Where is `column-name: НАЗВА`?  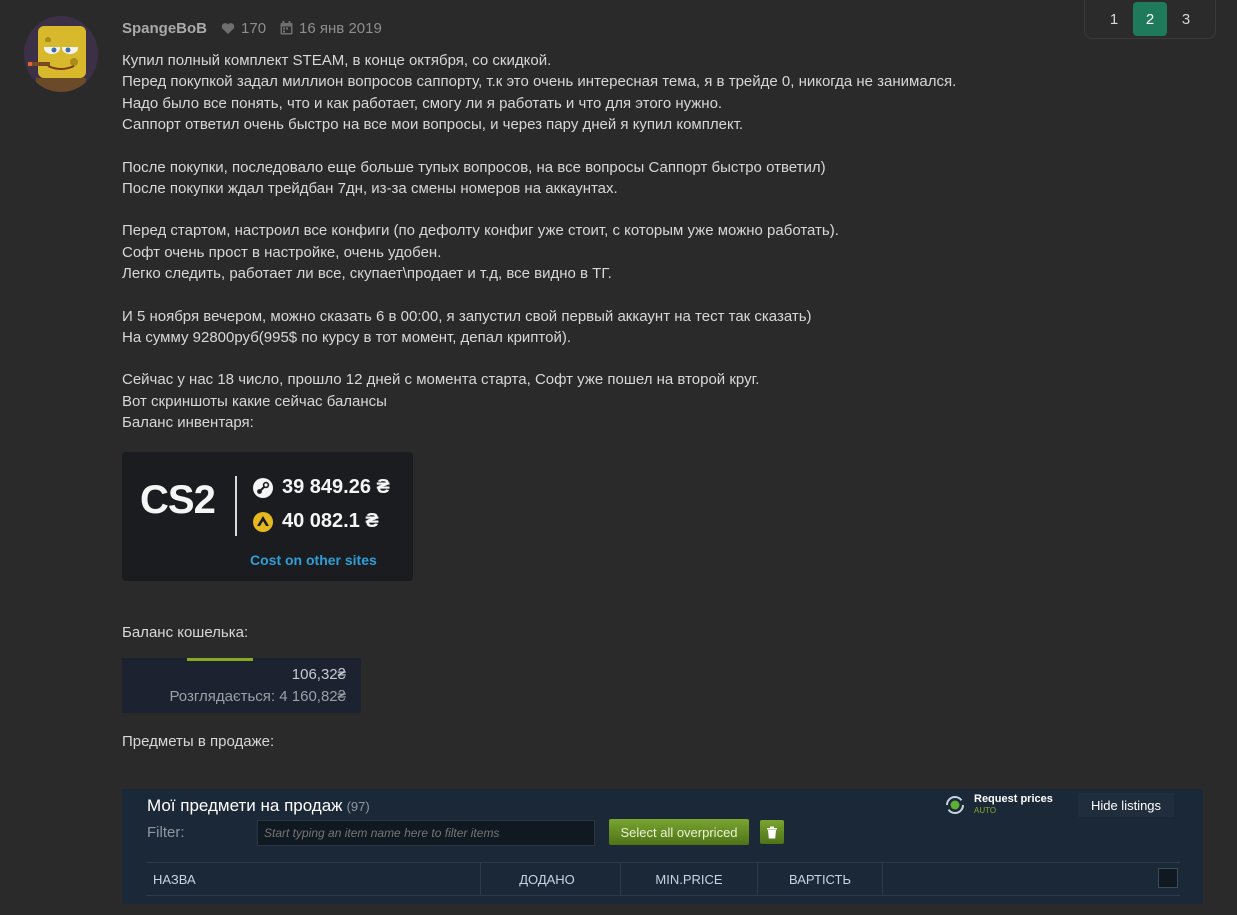
column-name: НАЗВА is located at coordinates (313, 879).